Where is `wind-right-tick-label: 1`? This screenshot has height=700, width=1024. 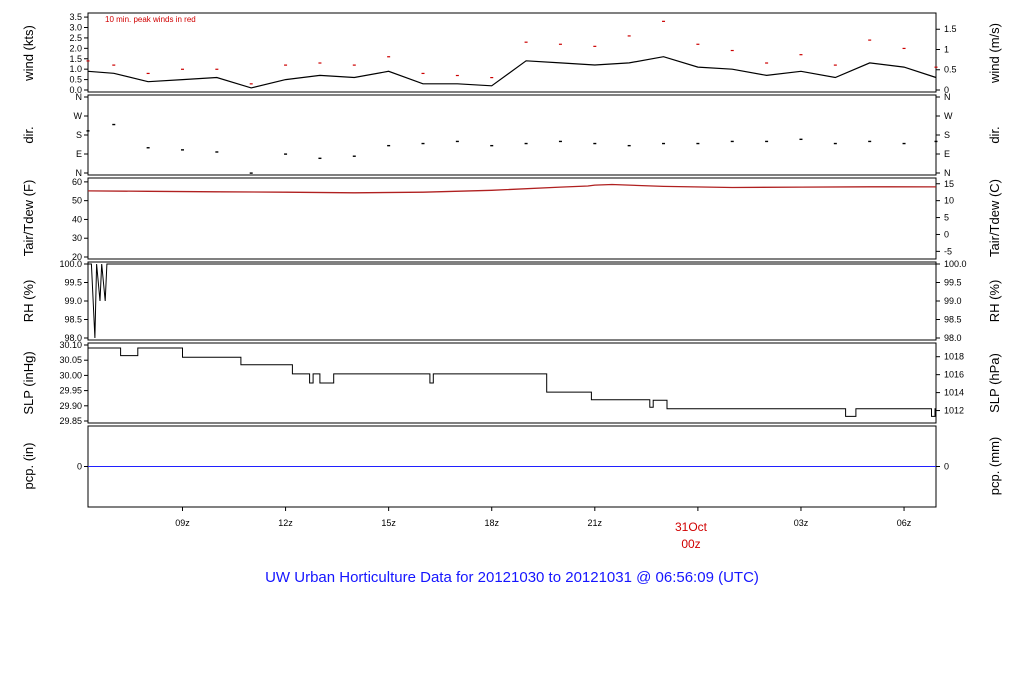
wind-right-tick-label: 1 is located at coordinates (946, 49).